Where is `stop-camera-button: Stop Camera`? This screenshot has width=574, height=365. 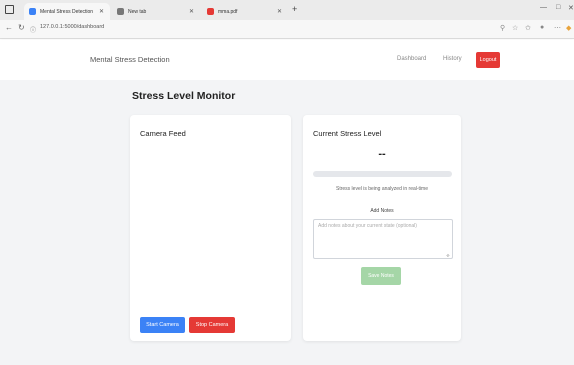
stop-camera-button: Stop Camera is located at coordinates (212, 325).